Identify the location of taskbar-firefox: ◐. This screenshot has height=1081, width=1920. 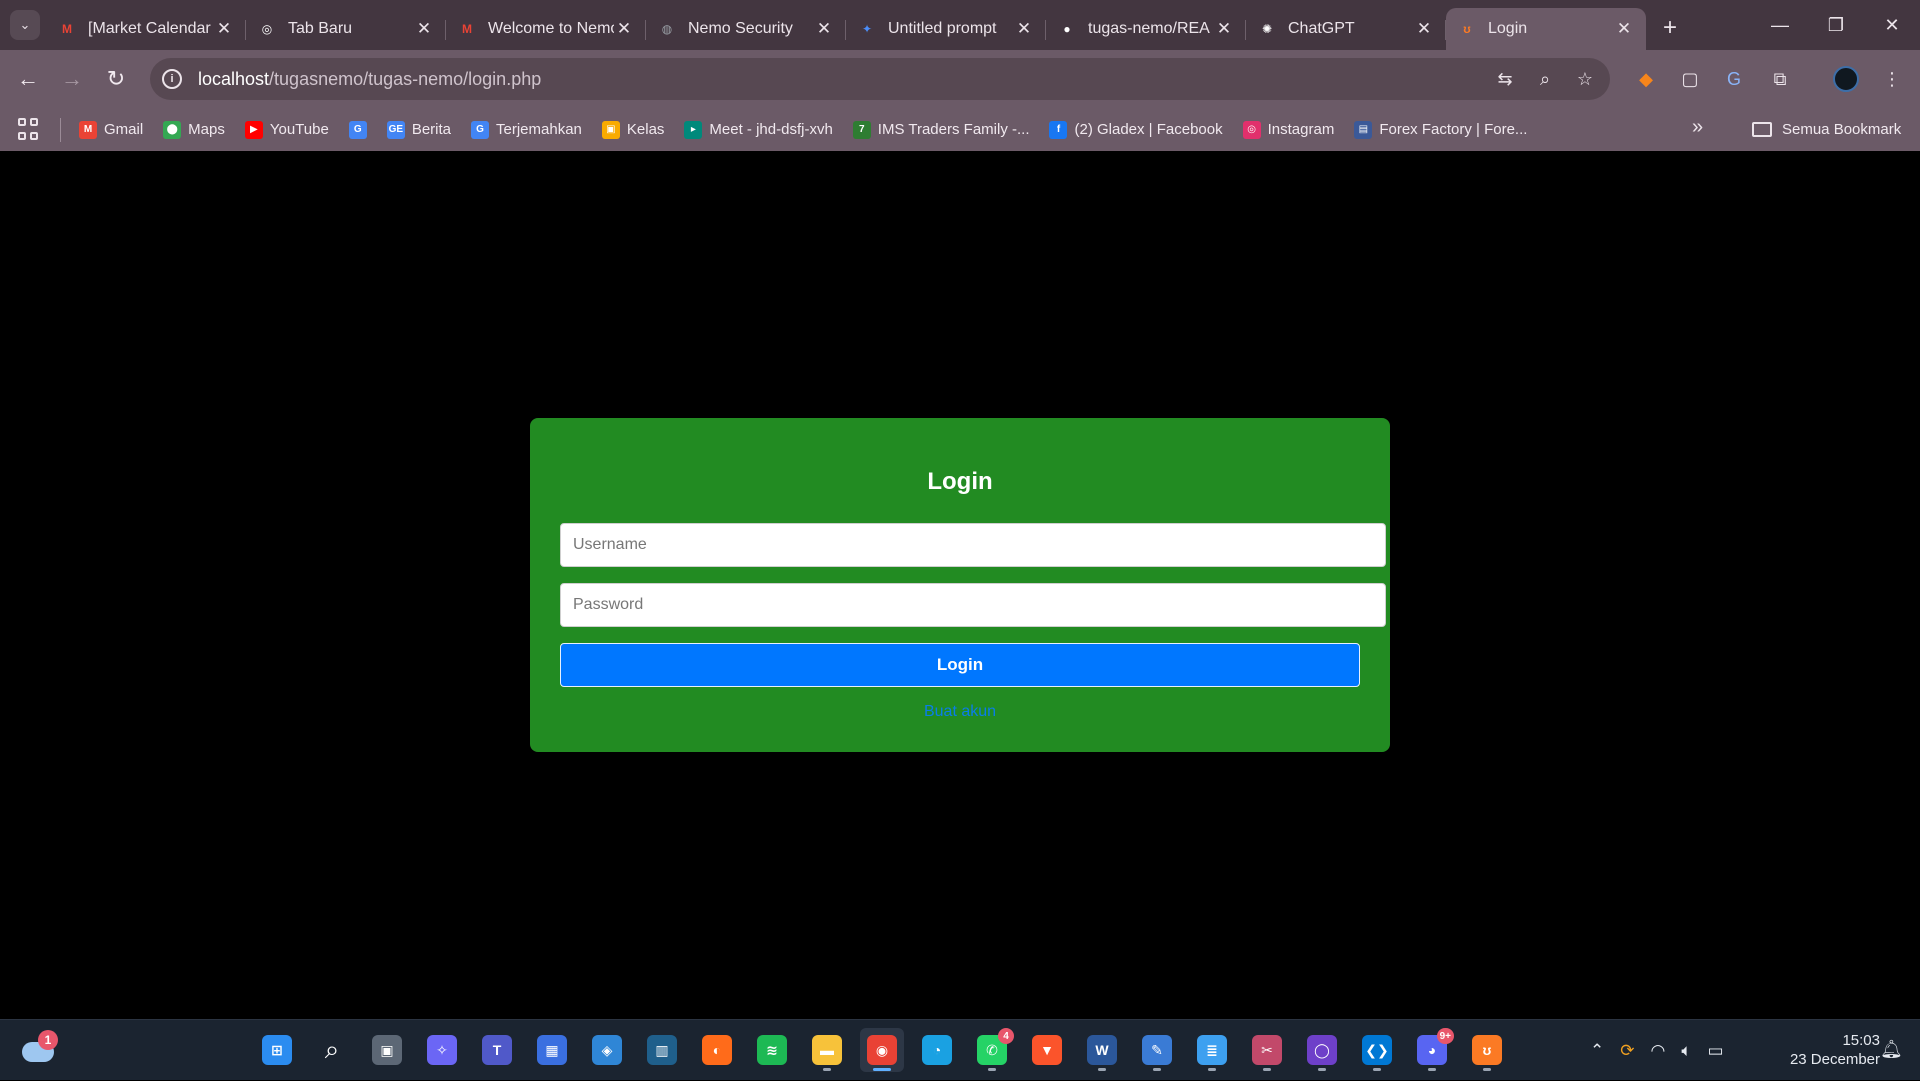
(717, 1050).